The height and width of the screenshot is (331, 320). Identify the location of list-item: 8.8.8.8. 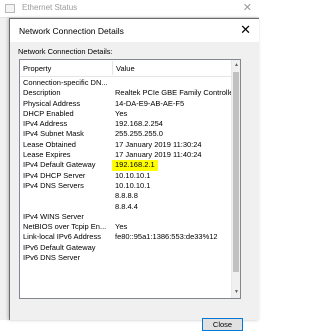
(126, 196).